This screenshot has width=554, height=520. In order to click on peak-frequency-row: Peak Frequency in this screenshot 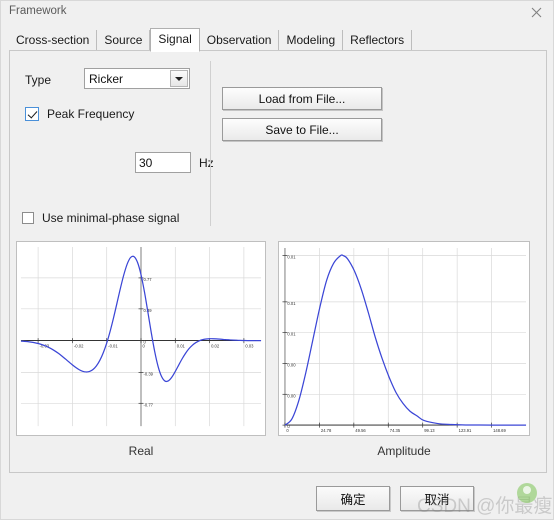, I will do `click(79, 114)`.